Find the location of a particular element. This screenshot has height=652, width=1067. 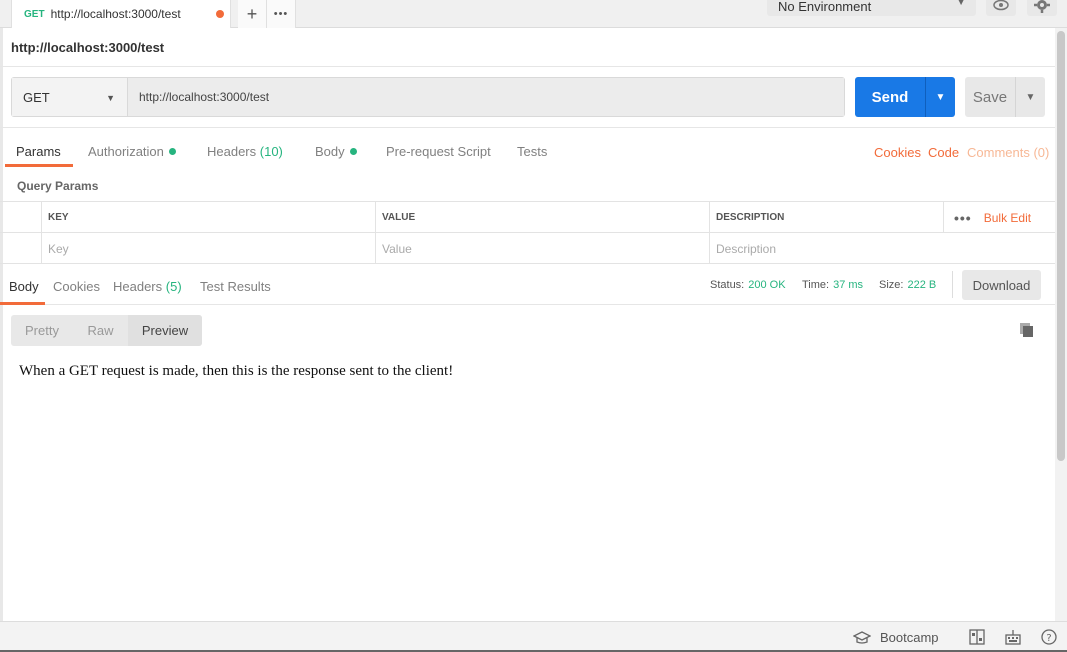

time-label: Time: is located at coordinates (816, 285).